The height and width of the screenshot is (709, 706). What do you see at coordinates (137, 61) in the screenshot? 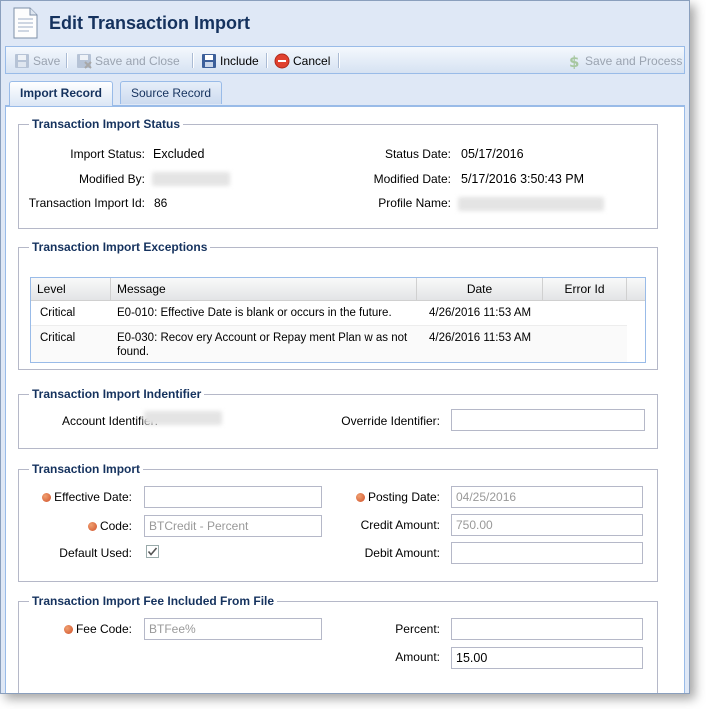
I see `save-and-close-label: Save and Close` at bounding box center [137, 61].